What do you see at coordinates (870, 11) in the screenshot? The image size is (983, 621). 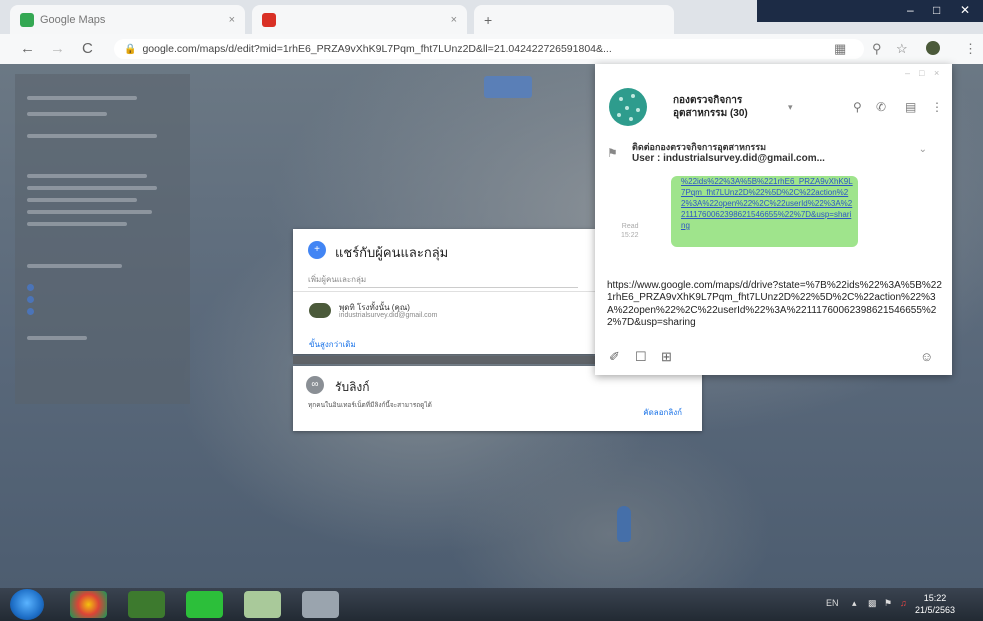 I see `window-controls: – □ ✕` at bounding box center [870, 11].